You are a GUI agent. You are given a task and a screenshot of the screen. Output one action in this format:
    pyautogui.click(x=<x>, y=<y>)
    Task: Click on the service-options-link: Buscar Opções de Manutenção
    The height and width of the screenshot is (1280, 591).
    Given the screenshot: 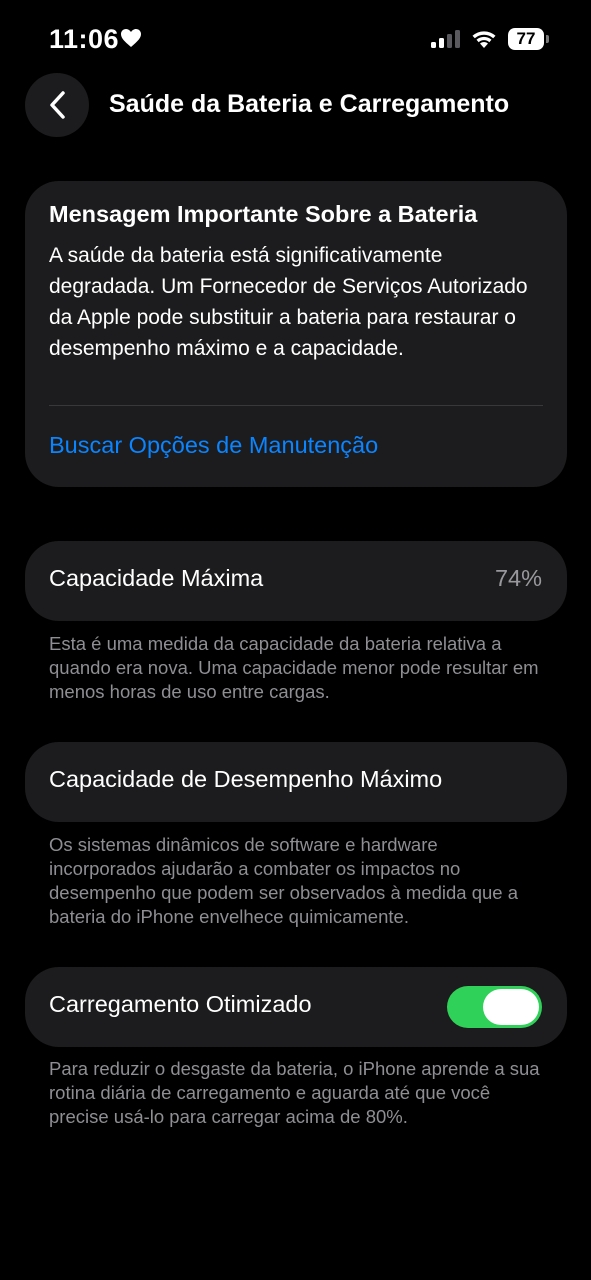 What is the action you would take?
    pyautogui.click(x=213, y=445)
    